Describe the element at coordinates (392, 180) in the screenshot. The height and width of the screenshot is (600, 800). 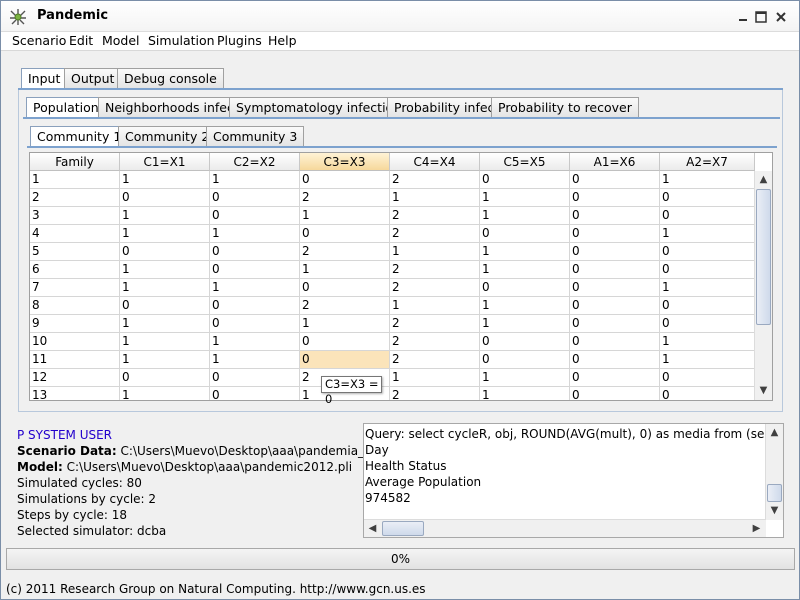
I see `table-row: 11102001` at that location.